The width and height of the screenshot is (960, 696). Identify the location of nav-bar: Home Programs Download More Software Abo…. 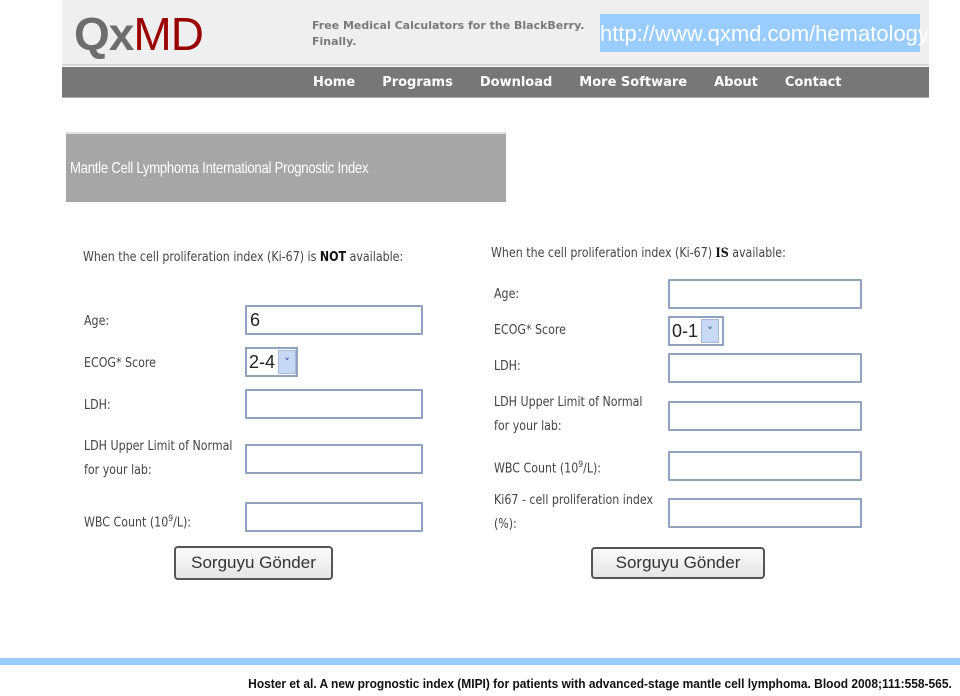
(495, 82).